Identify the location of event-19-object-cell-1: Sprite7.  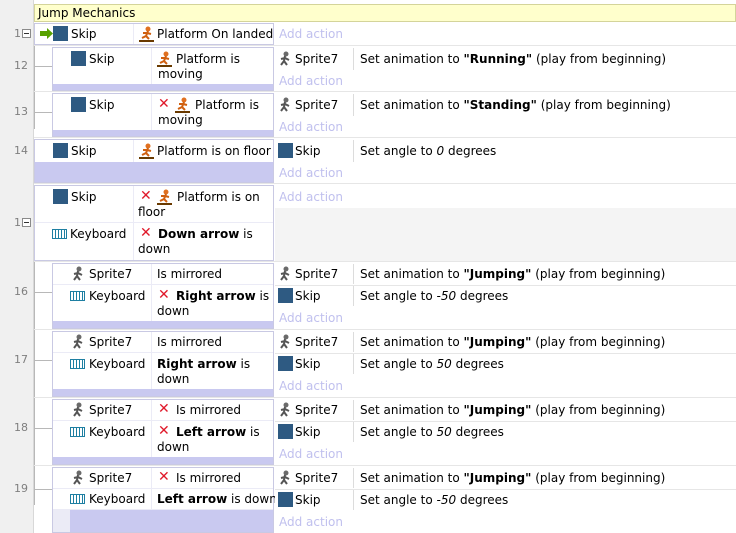
(102, 478).